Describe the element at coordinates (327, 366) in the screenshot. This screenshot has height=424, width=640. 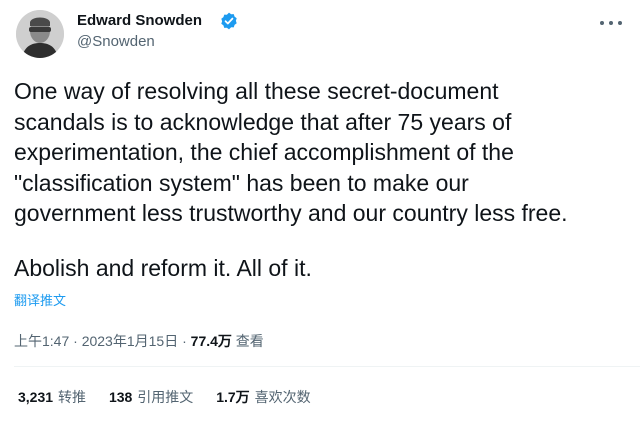
I see `divider` at that location.